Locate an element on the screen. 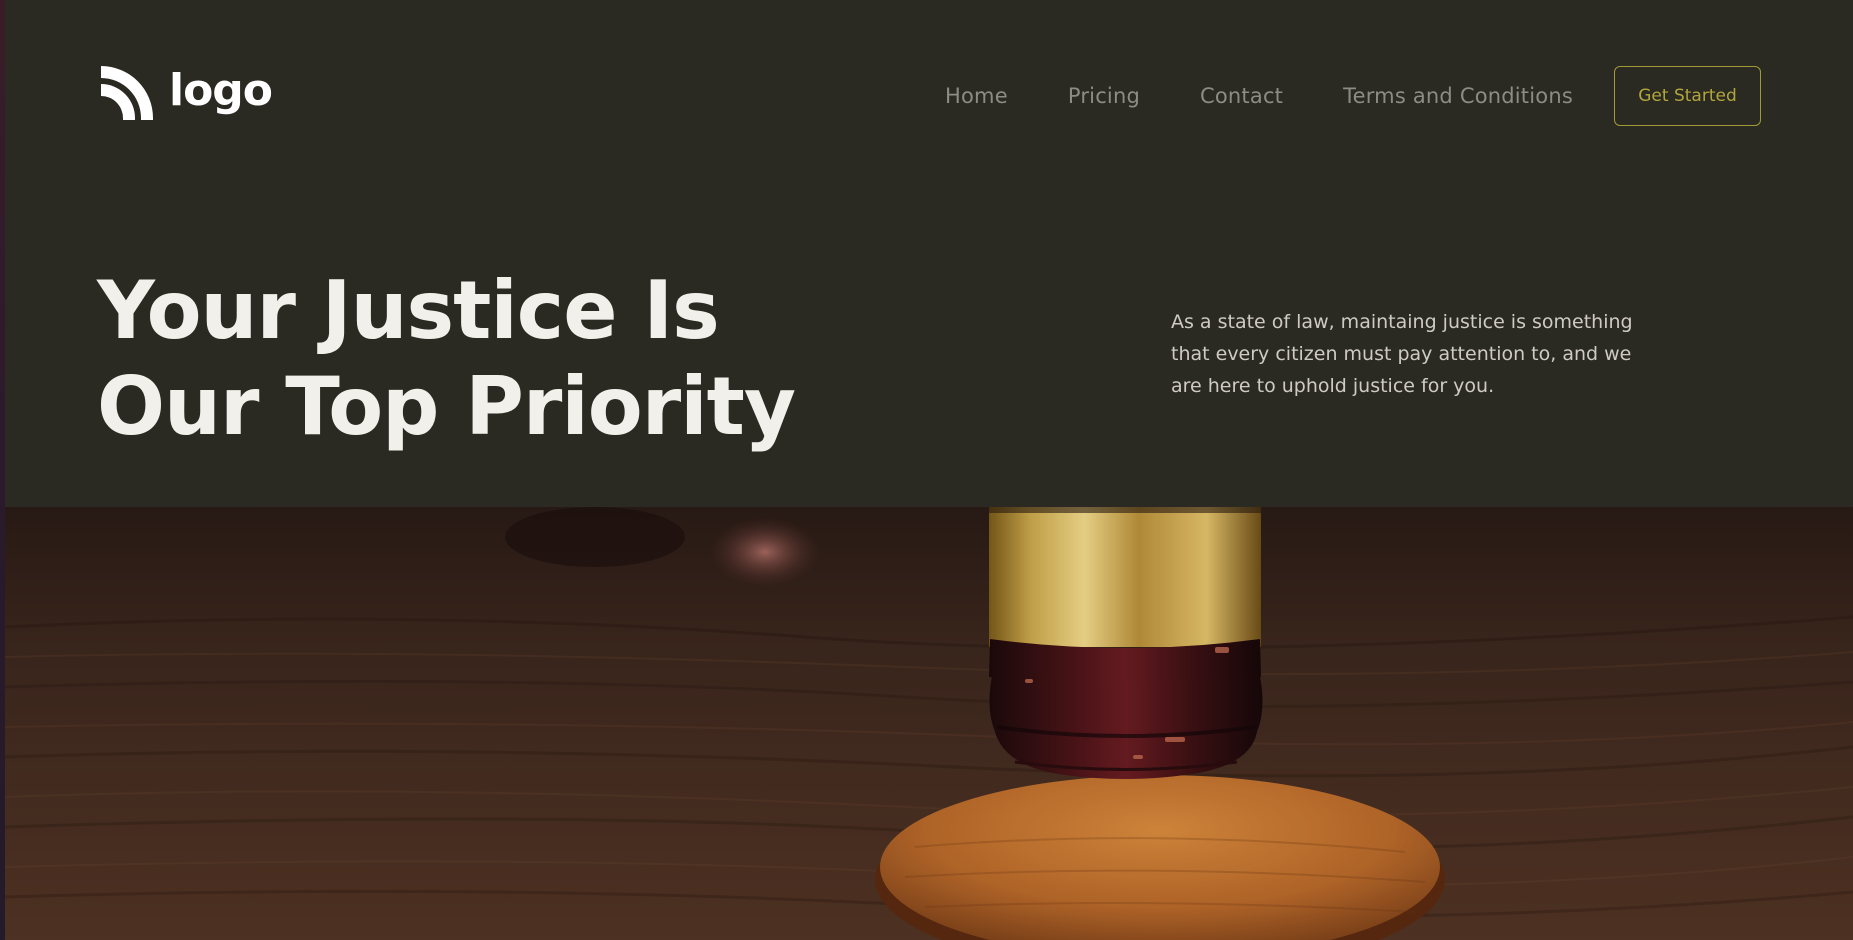  logo-icon is located at coordinates (127, 93).